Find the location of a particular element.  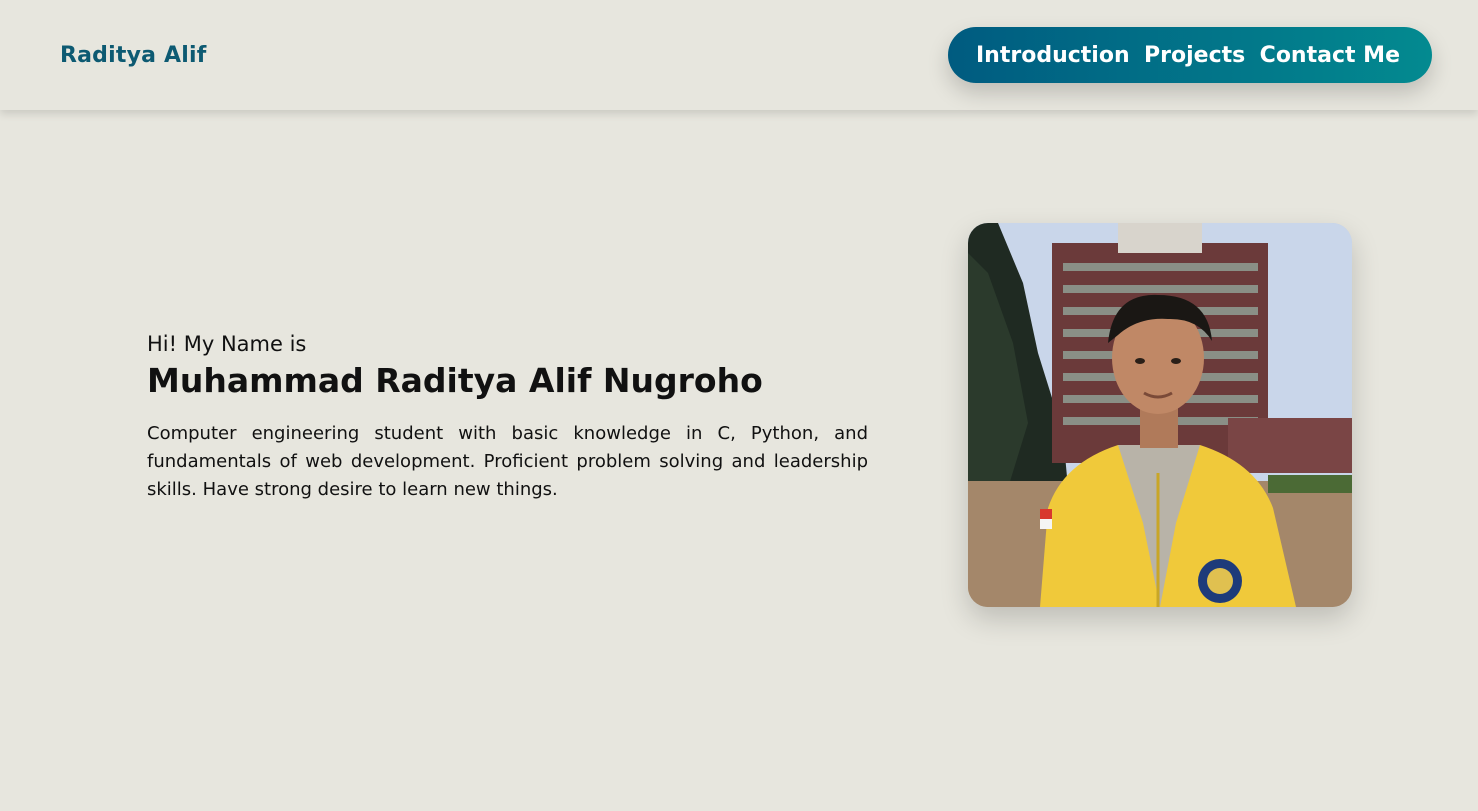

profile-photo is located at coordinates (1160, 415).